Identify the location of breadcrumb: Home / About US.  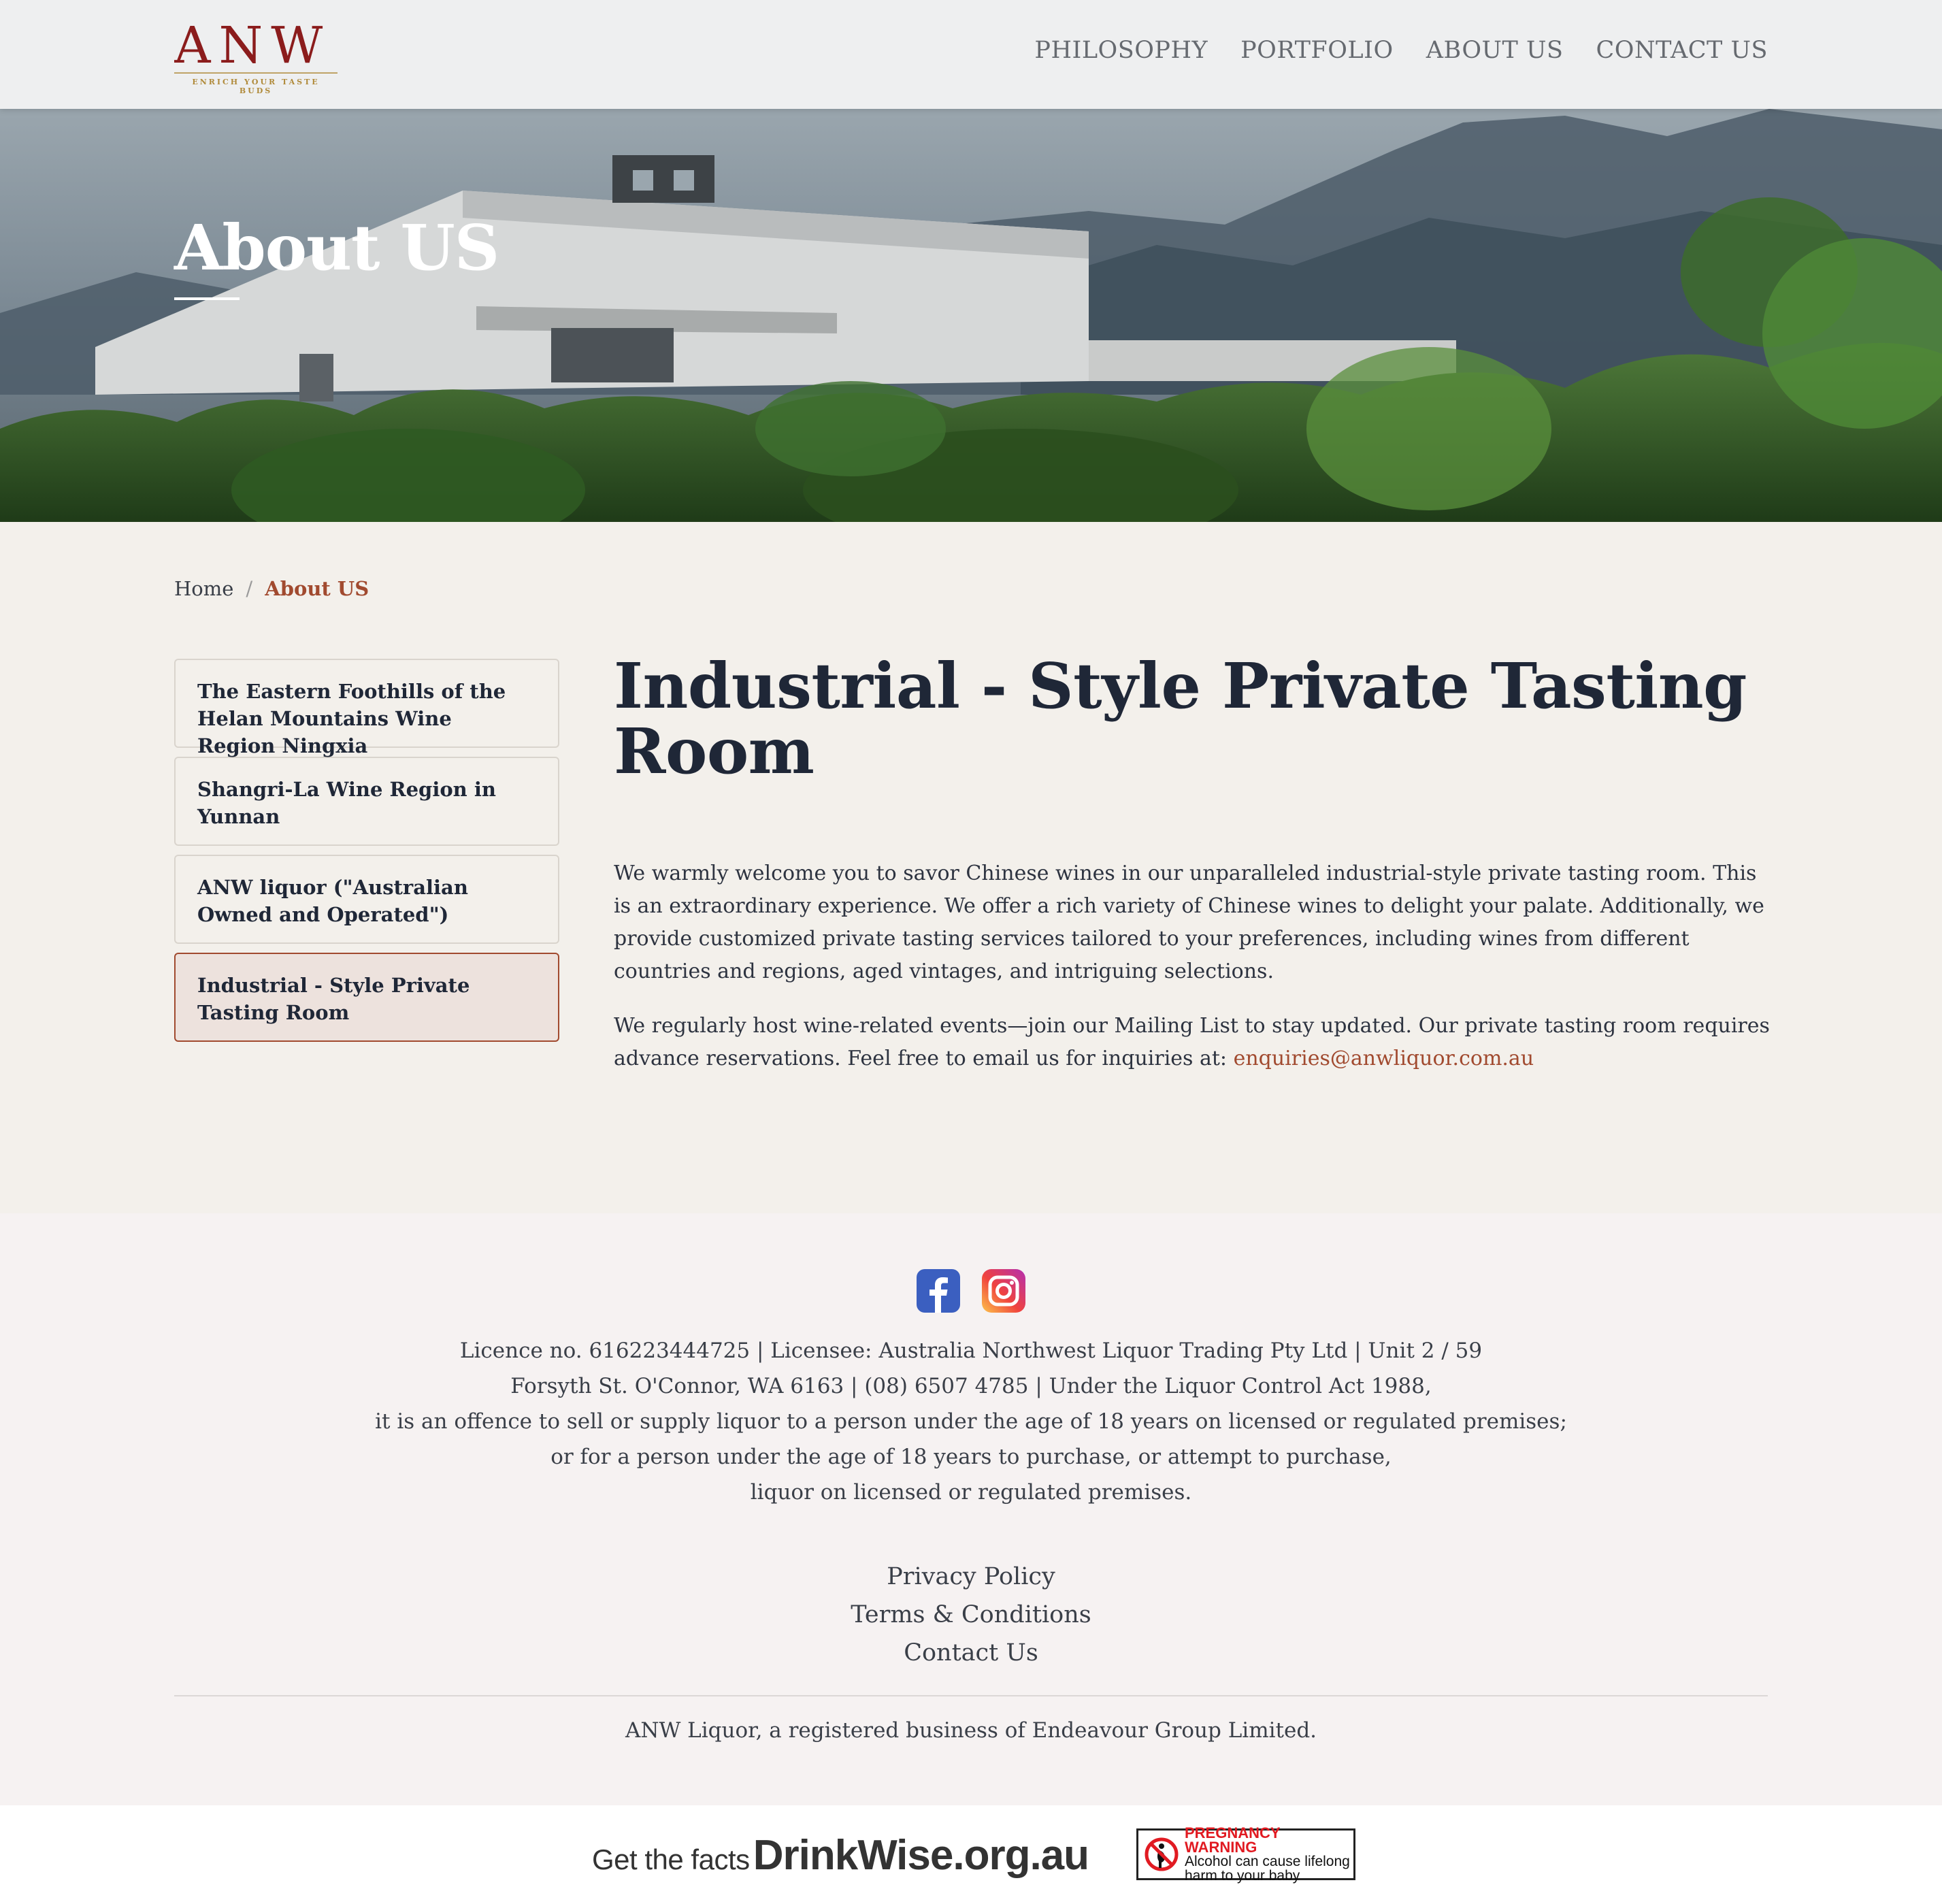
(271, 589).